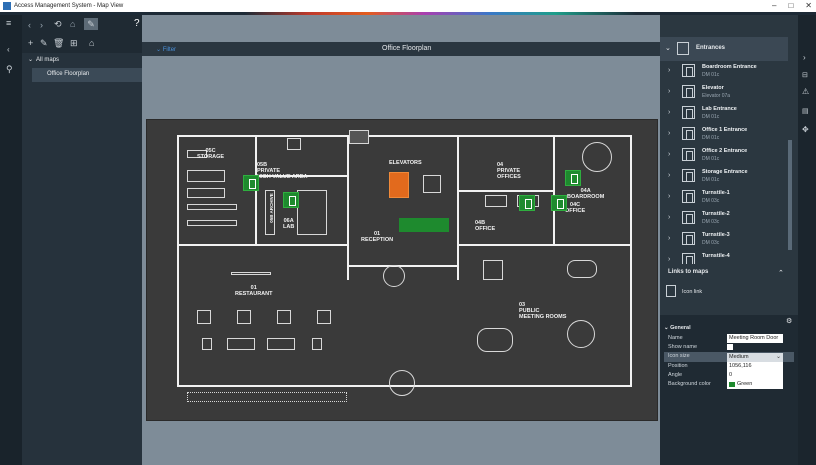  Describe the element at coordinates (790, 195) in the screenshot. I see `scrollbar` at that location.